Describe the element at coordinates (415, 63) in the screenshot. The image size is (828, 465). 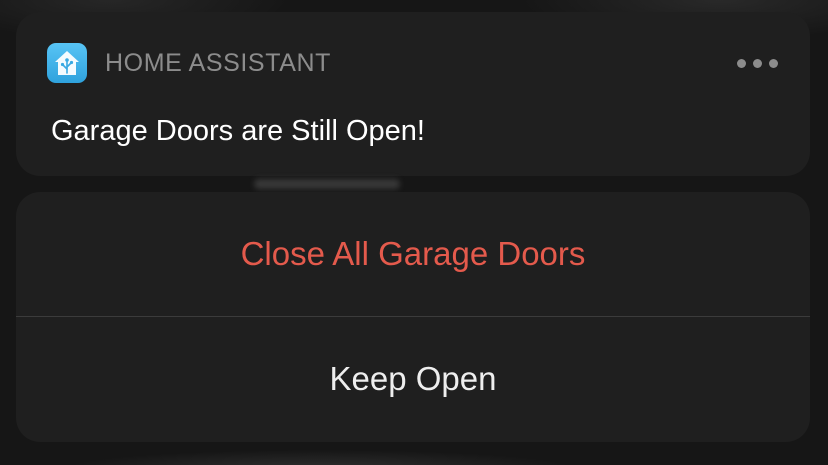
I see `notification-header: HOME ASSISTANT` at that location.